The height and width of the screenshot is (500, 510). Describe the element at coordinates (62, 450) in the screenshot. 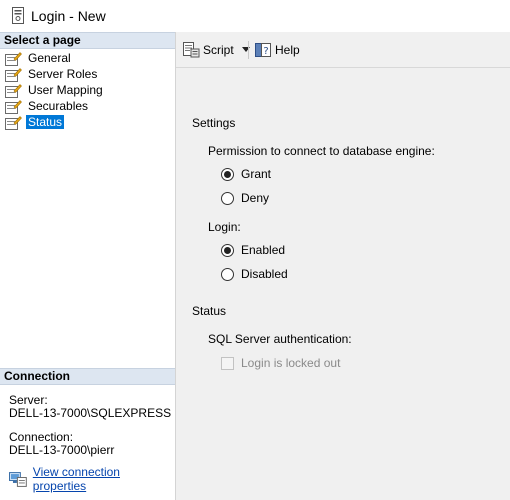

I see `connection-value: DELL-13-7000\pierr` at that location.